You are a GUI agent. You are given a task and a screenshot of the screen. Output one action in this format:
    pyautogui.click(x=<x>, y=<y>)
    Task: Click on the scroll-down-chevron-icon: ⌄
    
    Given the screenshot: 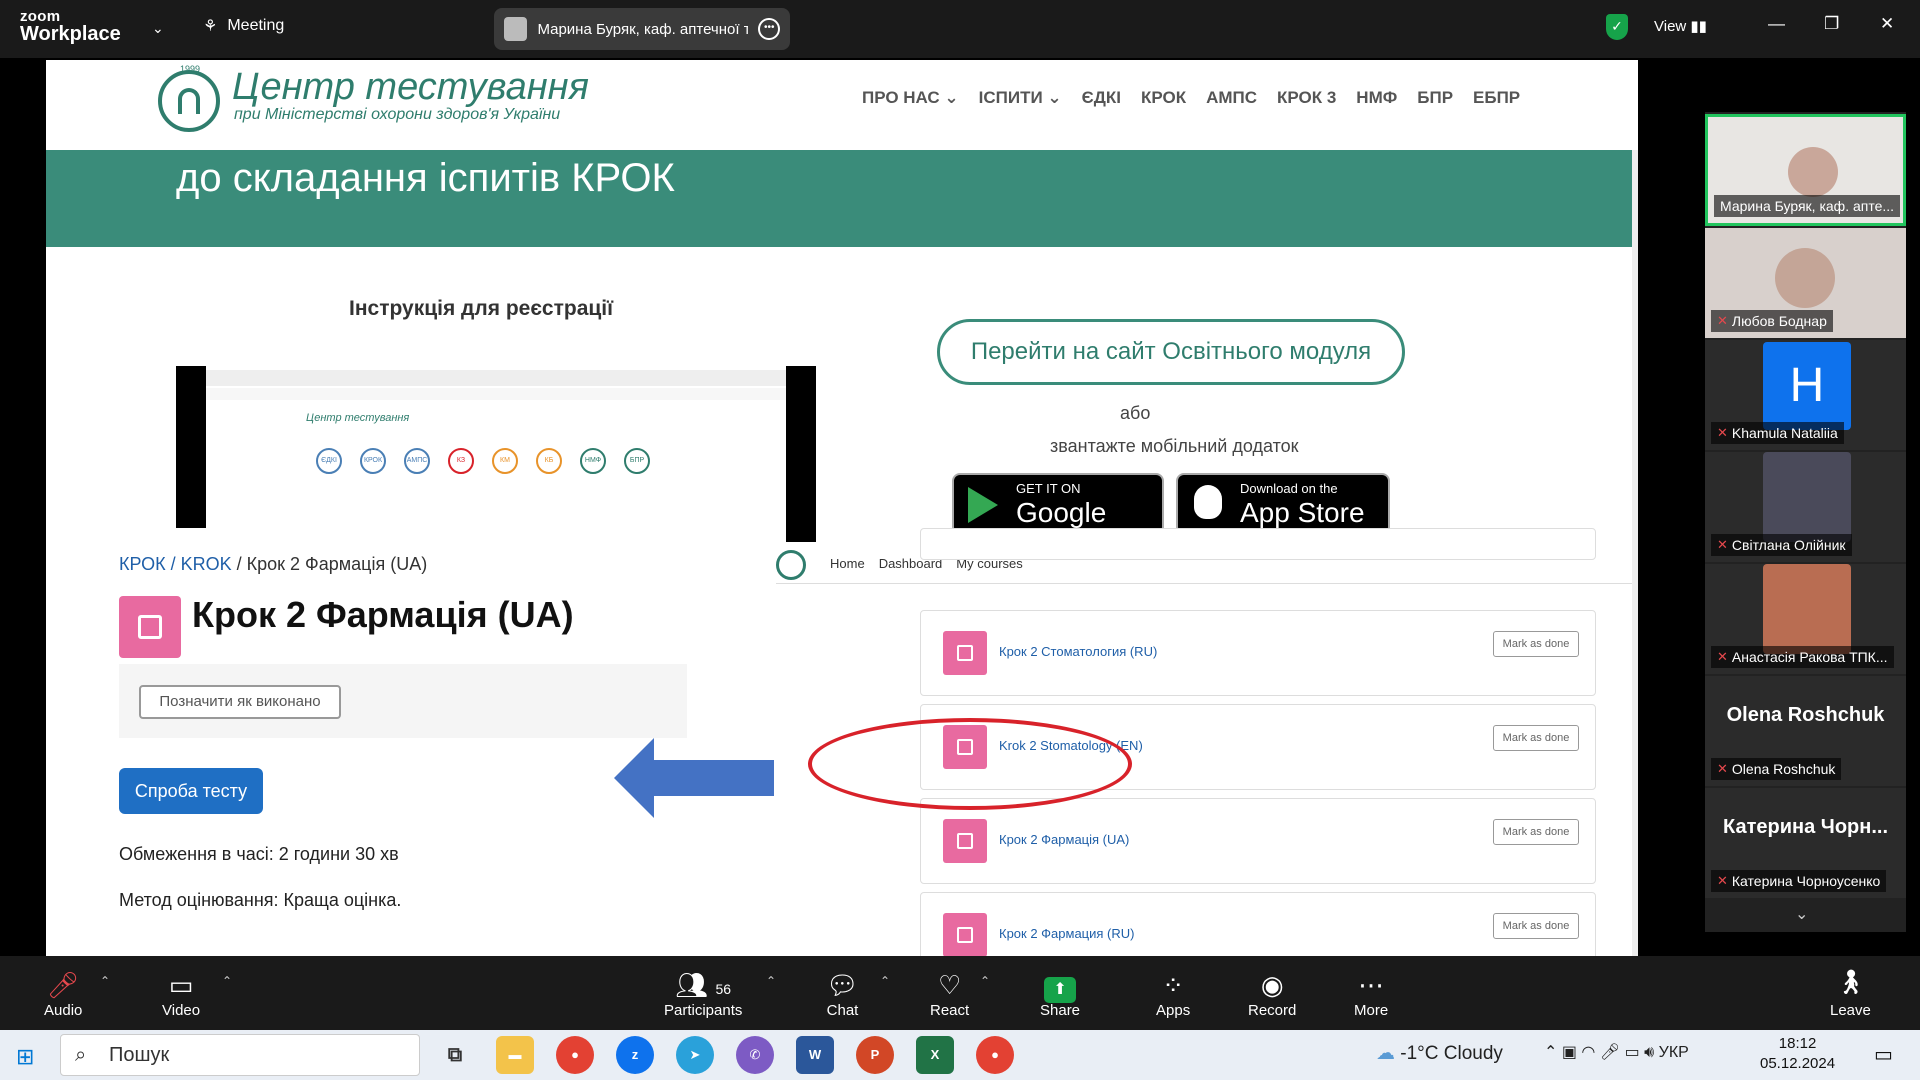 What is the action you would take?
    pyautogui.click(x=1801, y=914)
    